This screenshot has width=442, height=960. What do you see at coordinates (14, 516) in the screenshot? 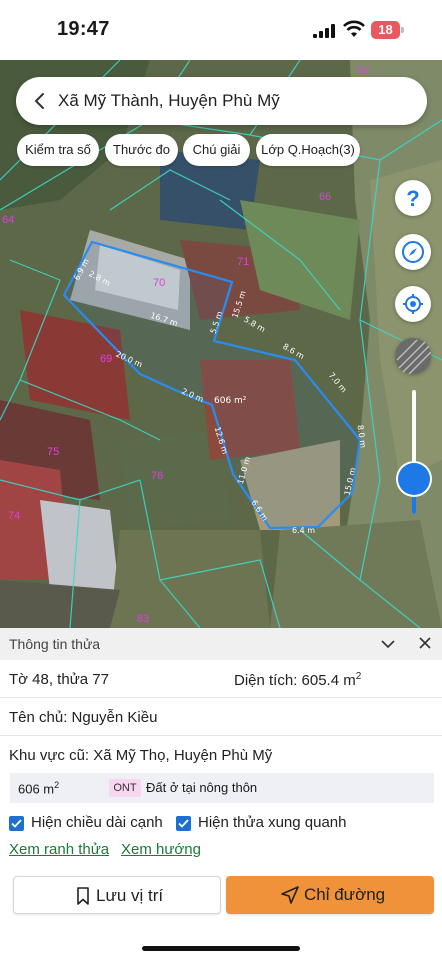
I see `plot-number: 74` at bounding box center [14, 516].